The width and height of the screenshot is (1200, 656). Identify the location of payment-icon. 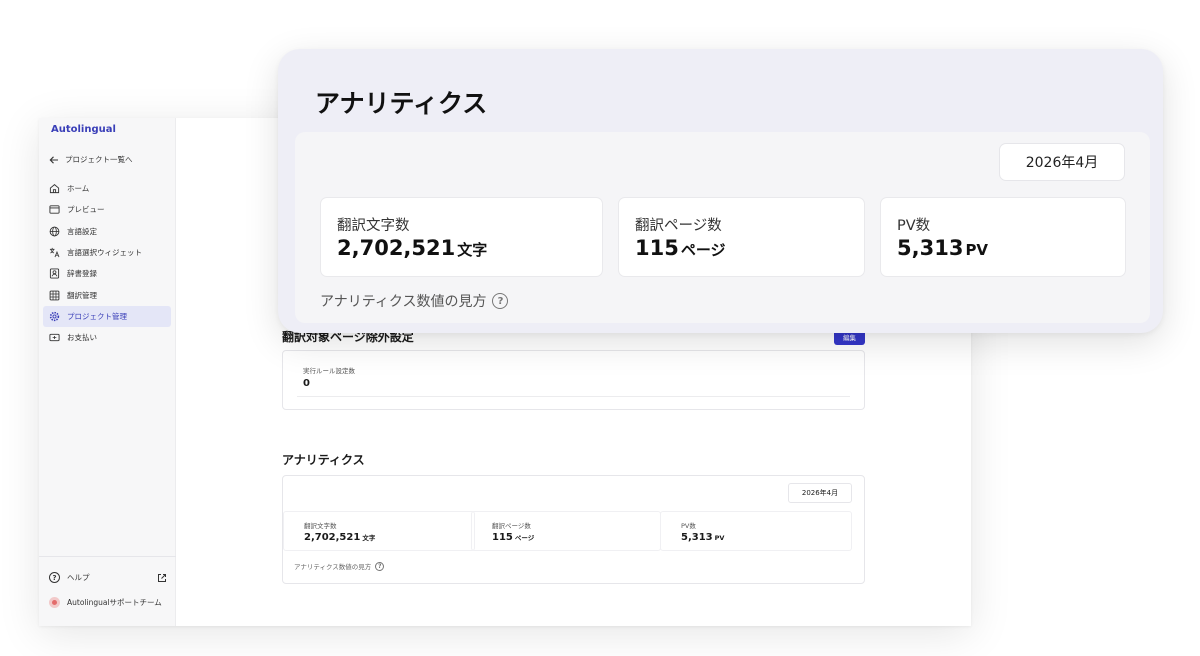
(54, 338).